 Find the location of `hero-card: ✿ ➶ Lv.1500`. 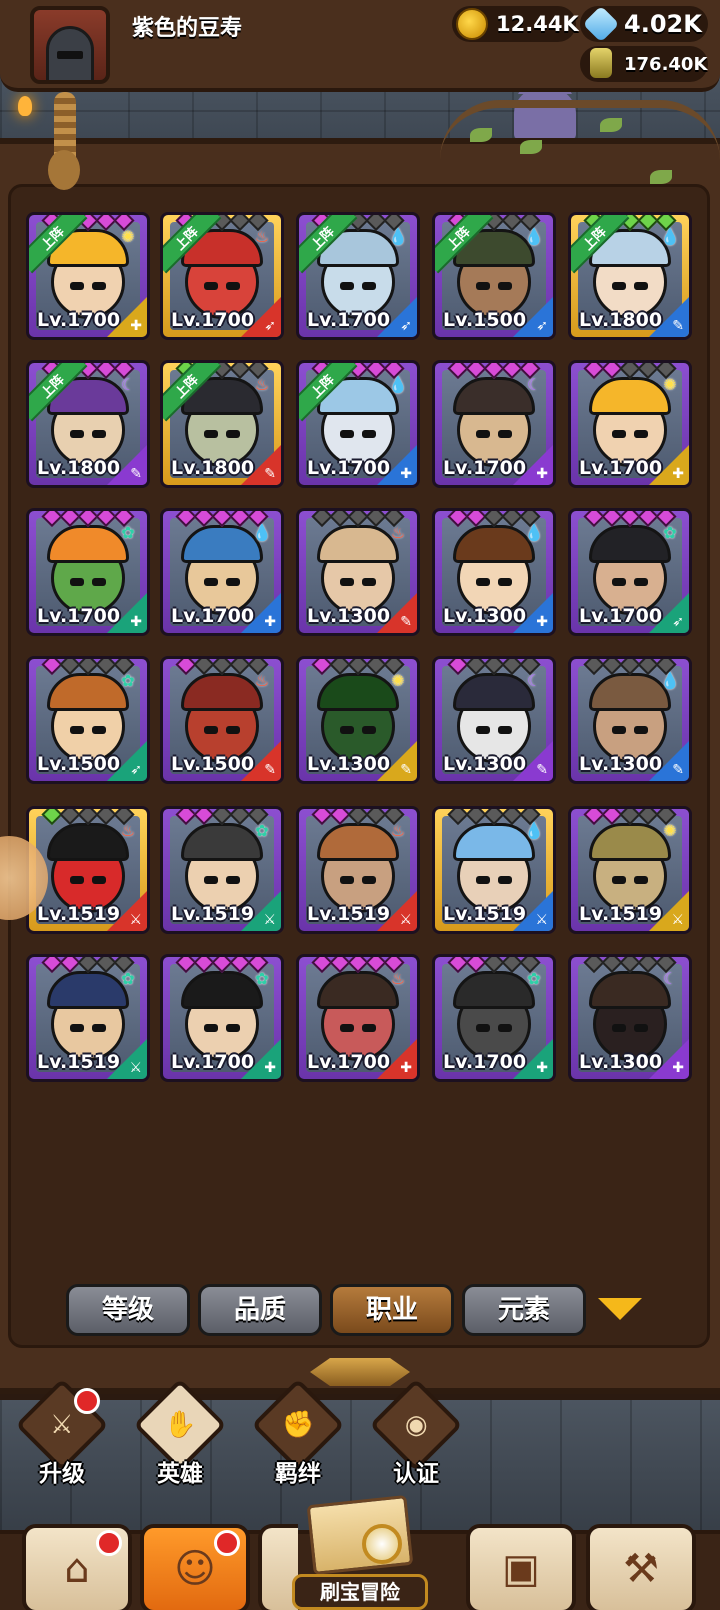

hero-card: ✿ ➶ Lv.1500 is located at coordinates (88, 720).